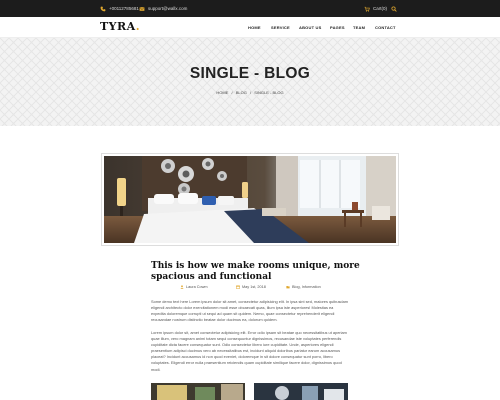  I want to click on article-category: Blog, Information, so click(303, 287).